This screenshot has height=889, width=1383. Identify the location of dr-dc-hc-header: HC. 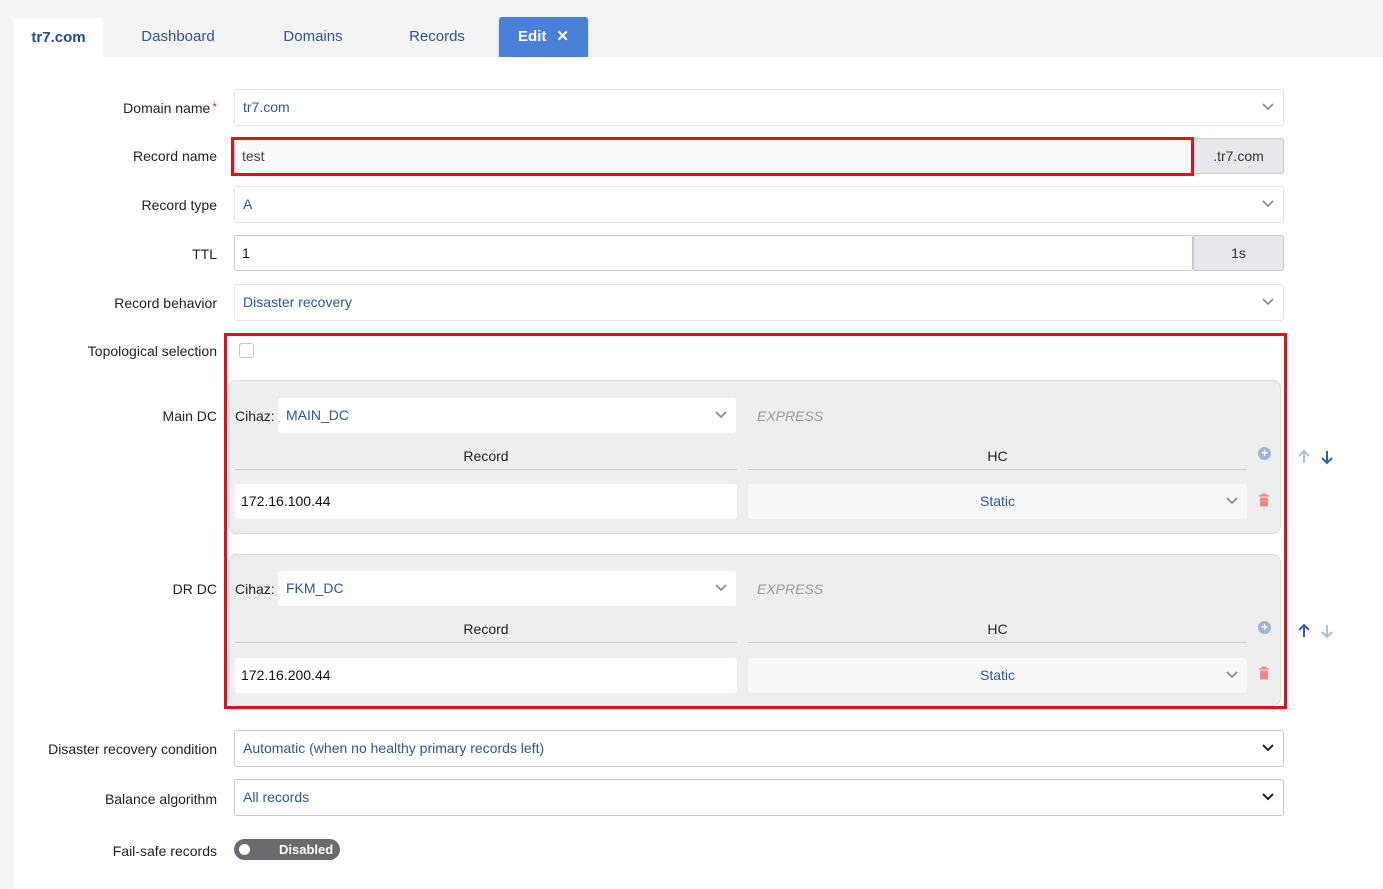
(997, 632).